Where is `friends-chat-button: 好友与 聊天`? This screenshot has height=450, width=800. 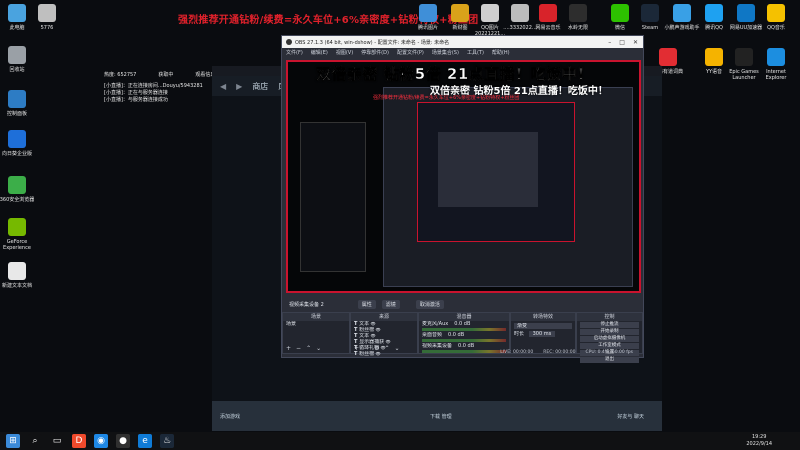 friends-chat-button: 好友与 聊天 is located at coordinates (630, 416).